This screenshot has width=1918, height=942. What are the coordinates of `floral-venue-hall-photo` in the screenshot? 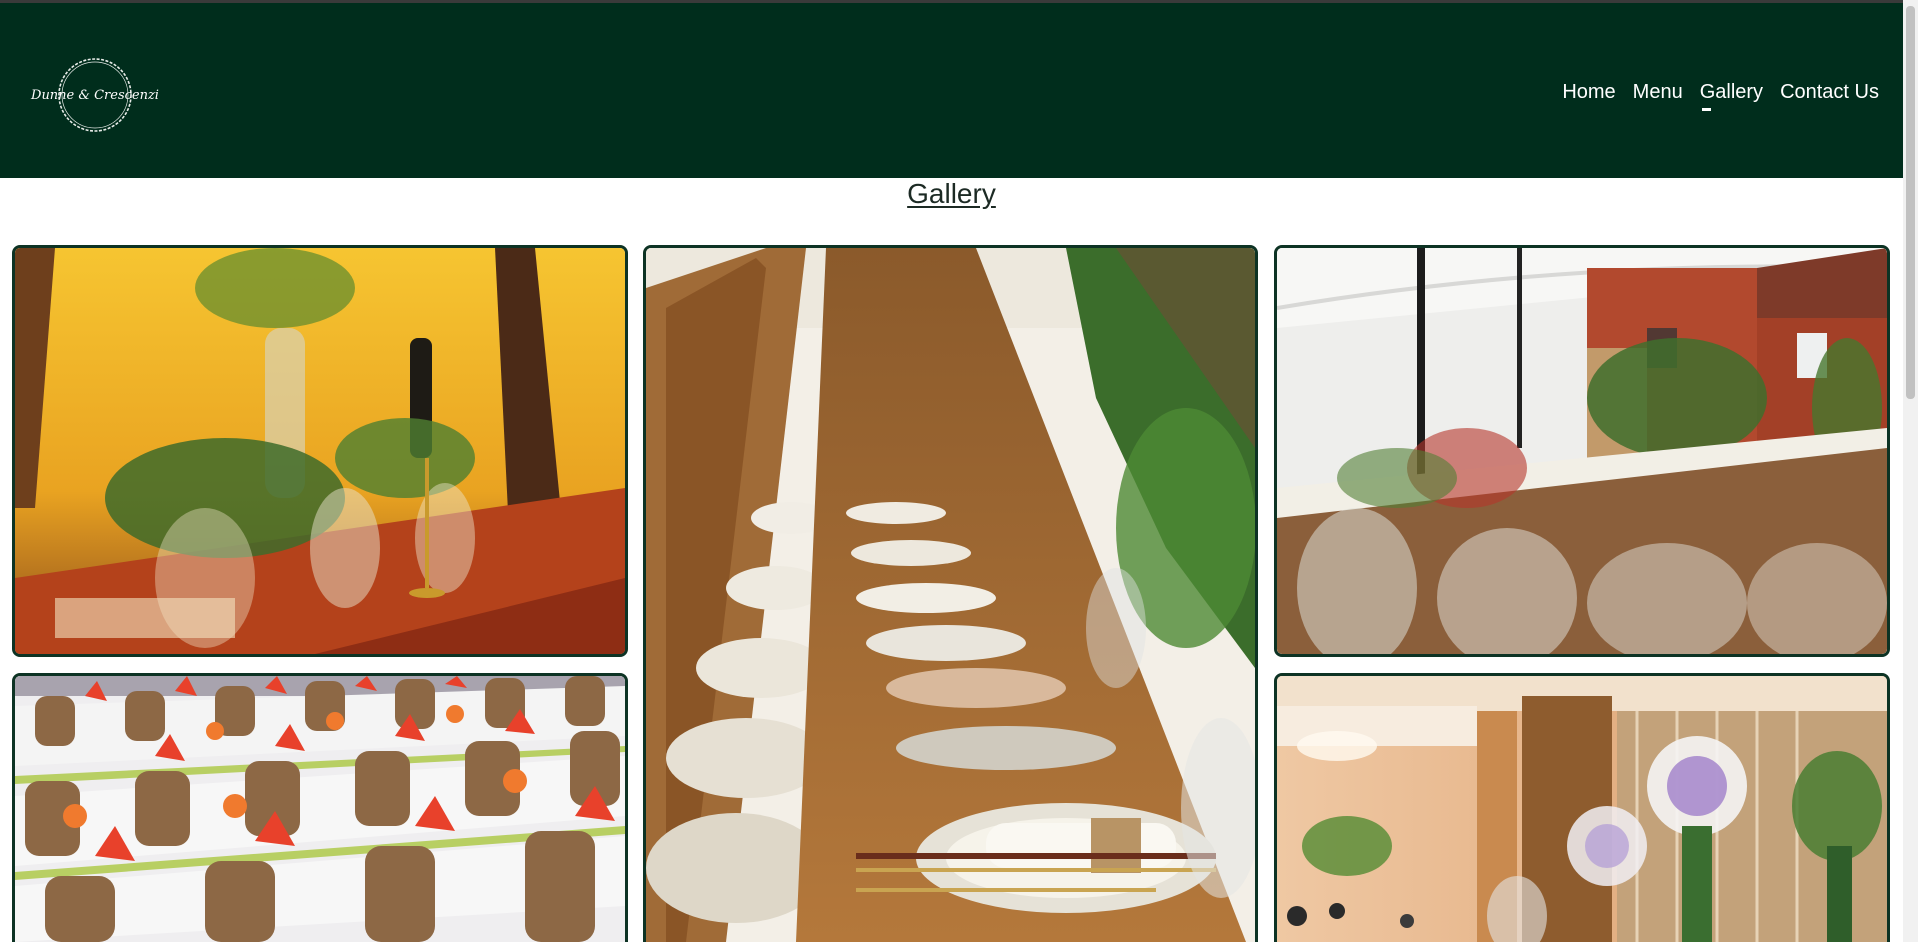 It's located at (1582, 809).